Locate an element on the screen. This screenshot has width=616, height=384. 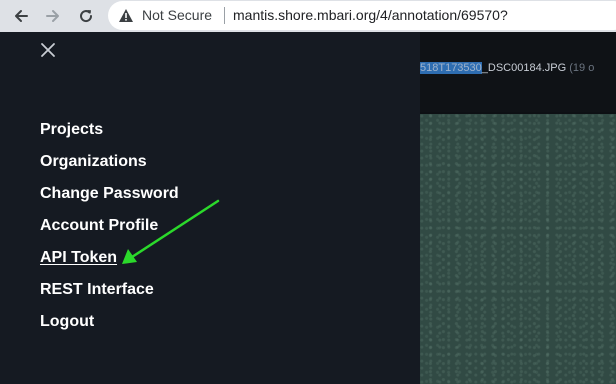
image-header: 518T173530_DSC00184.JPG (19 o is located at coordinates (518, 72).